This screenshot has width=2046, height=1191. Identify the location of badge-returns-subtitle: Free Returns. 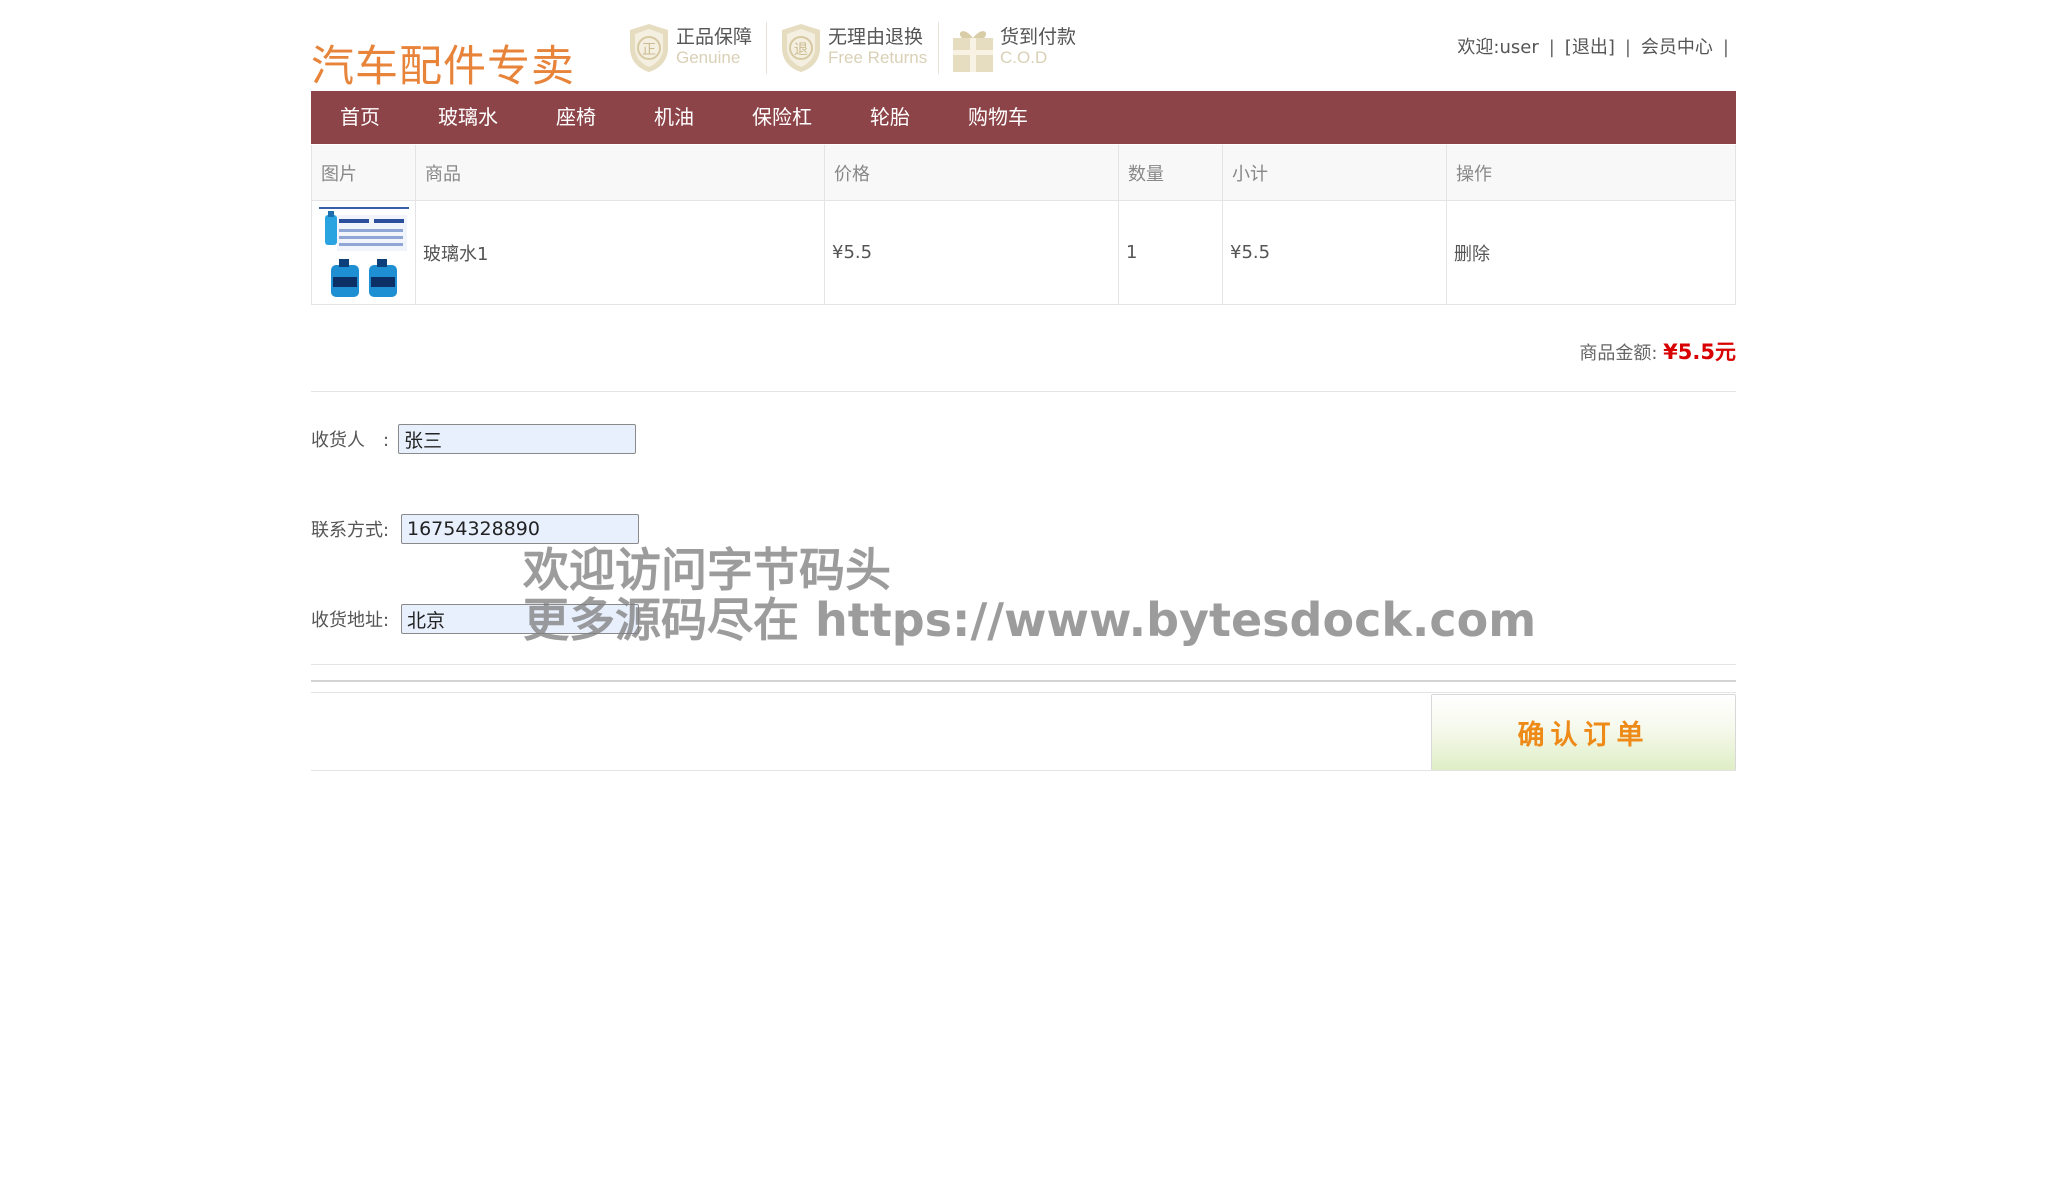
(878, 57).